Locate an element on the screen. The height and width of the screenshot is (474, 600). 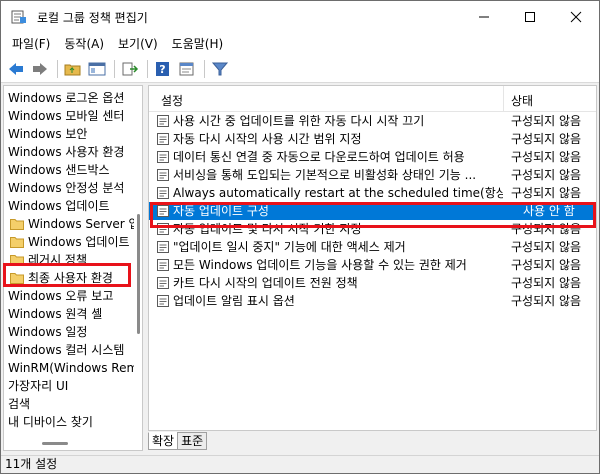
forward-button is located at coordinates (40, 69).